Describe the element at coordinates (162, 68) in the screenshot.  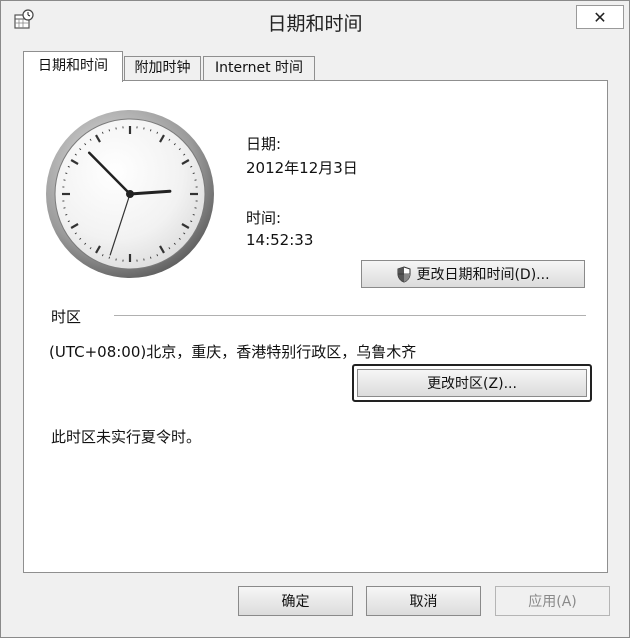
I see `tab-additional-clocks: 附加时钟` at that location.